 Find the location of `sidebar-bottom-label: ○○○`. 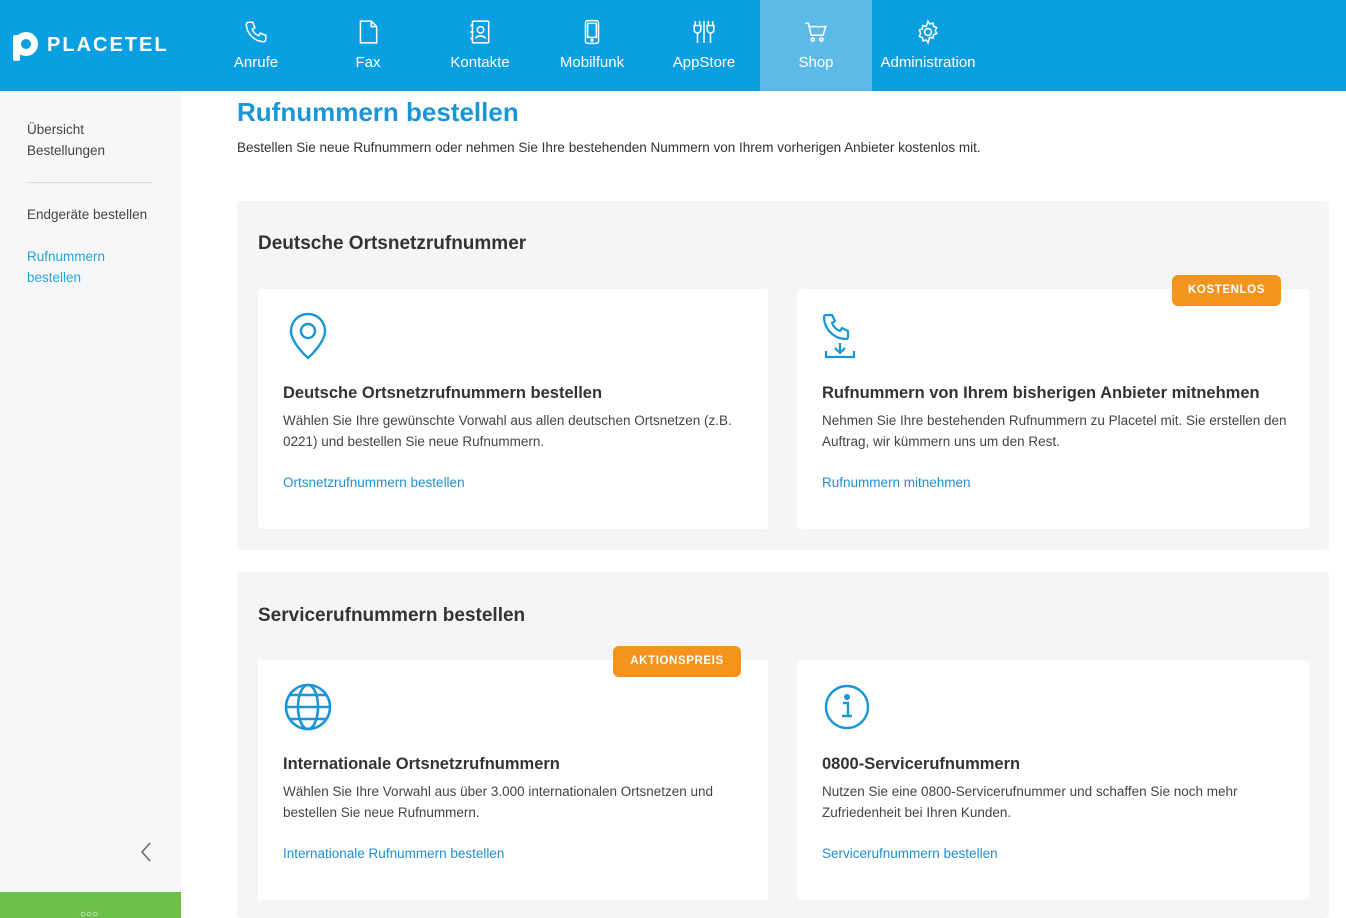

sidebar-bottom-label: ○○○ is located at coordinates (89, 913).